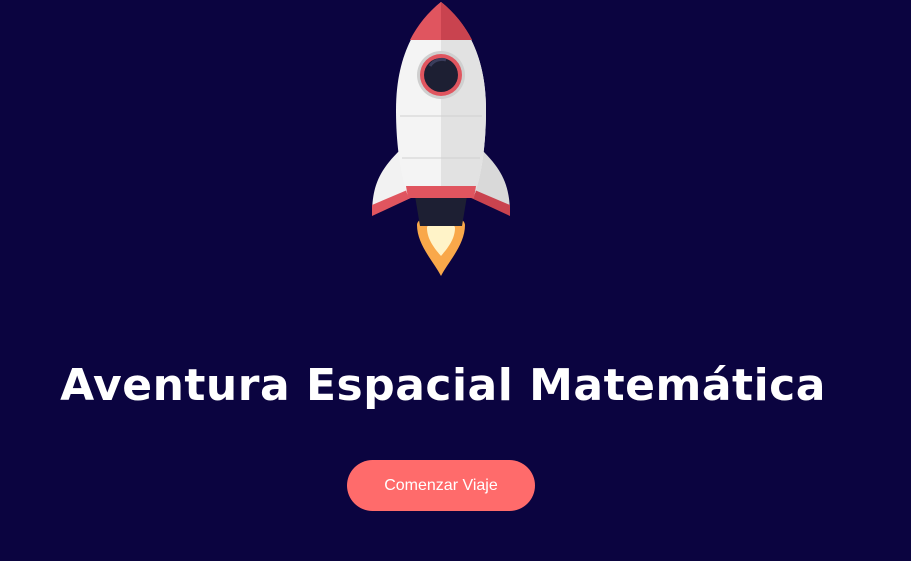 The height and width of the screenshot is (561, 911). Describe the element at coordinates (443, 385) in the screenshot. I see `page-title: Aventura Espacial Matemática` at that location.